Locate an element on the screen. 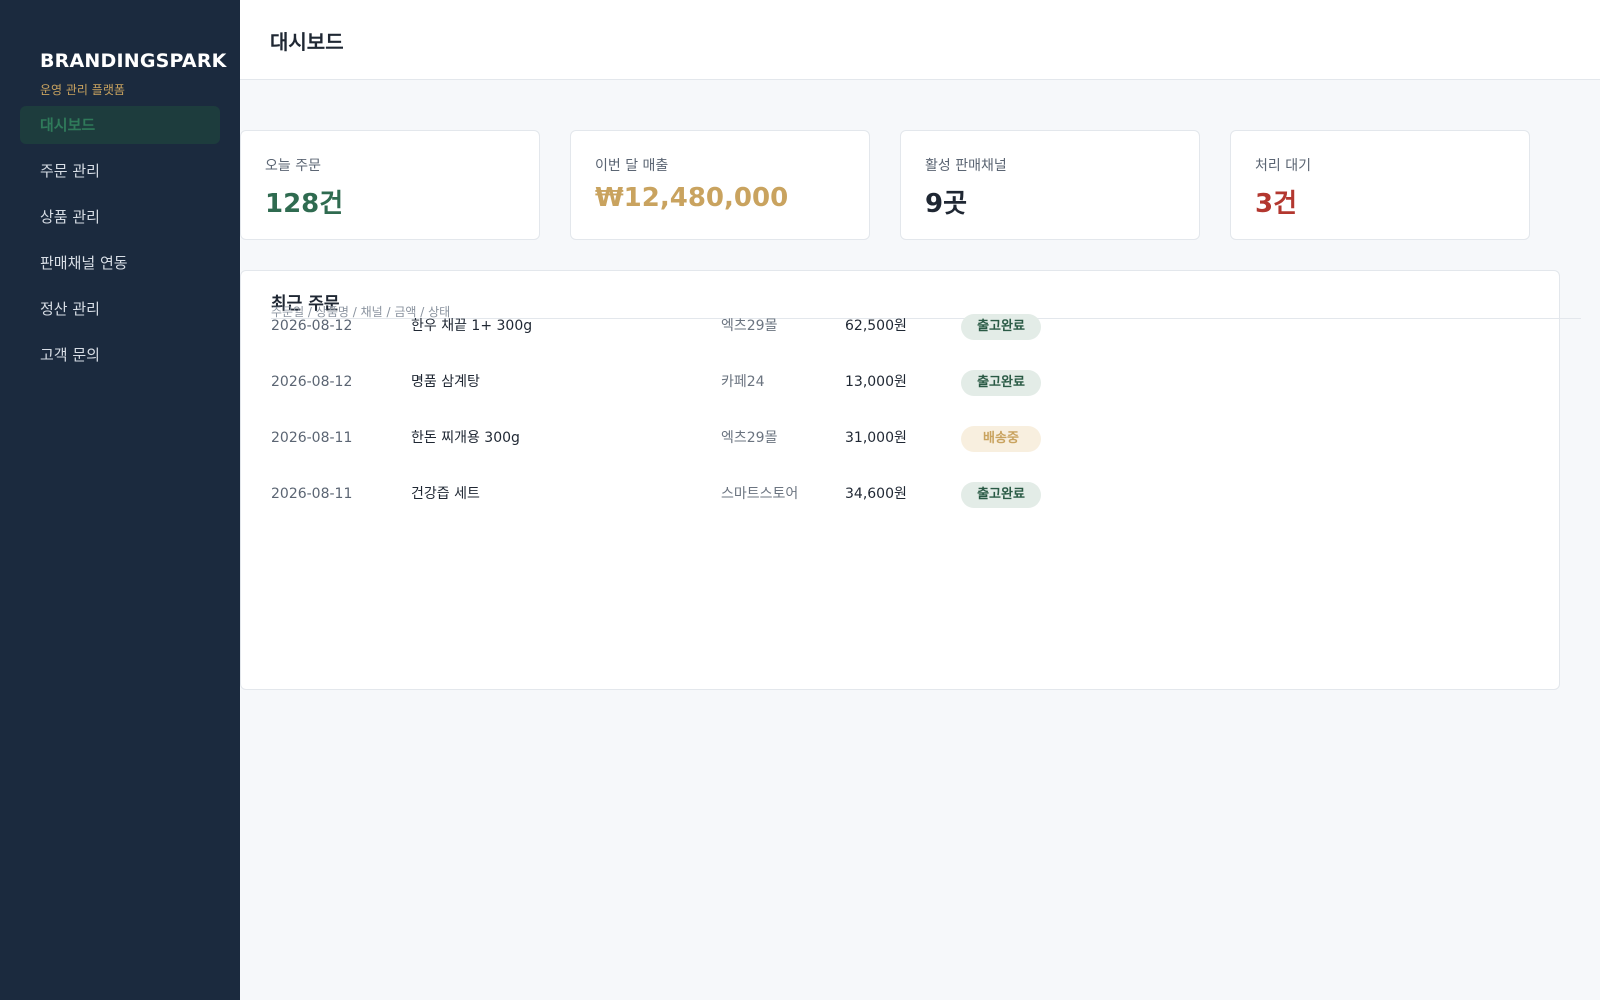  order-product-name: 한우 채끝 1+ 300g is located at coordinates (472, 326).